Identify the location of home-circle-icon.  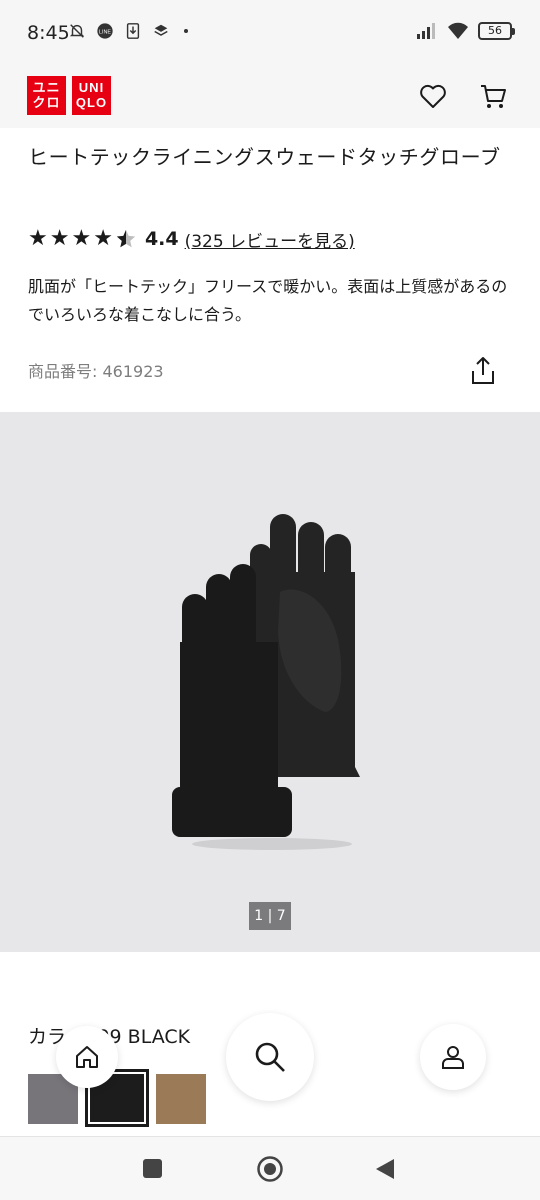
(270, 1169).